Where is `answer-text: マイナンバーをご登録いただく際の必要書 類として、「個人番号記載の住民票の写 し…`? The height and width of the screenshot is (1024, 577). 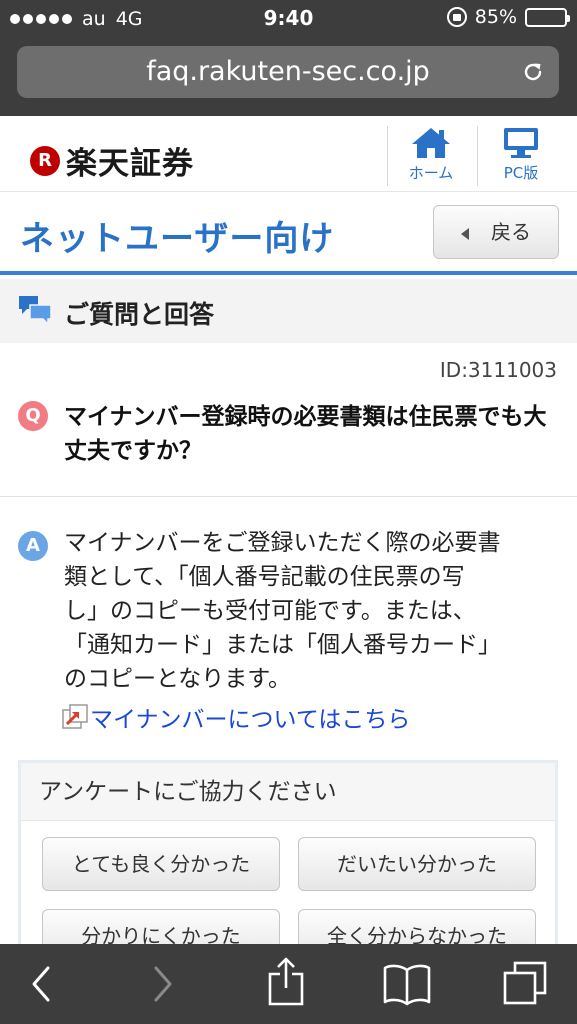
answer-text: マイナンバーをご登録いただく際の必要書 類として、「個人番号記載の住民票の写 し… is located at coordinates (309, 611).